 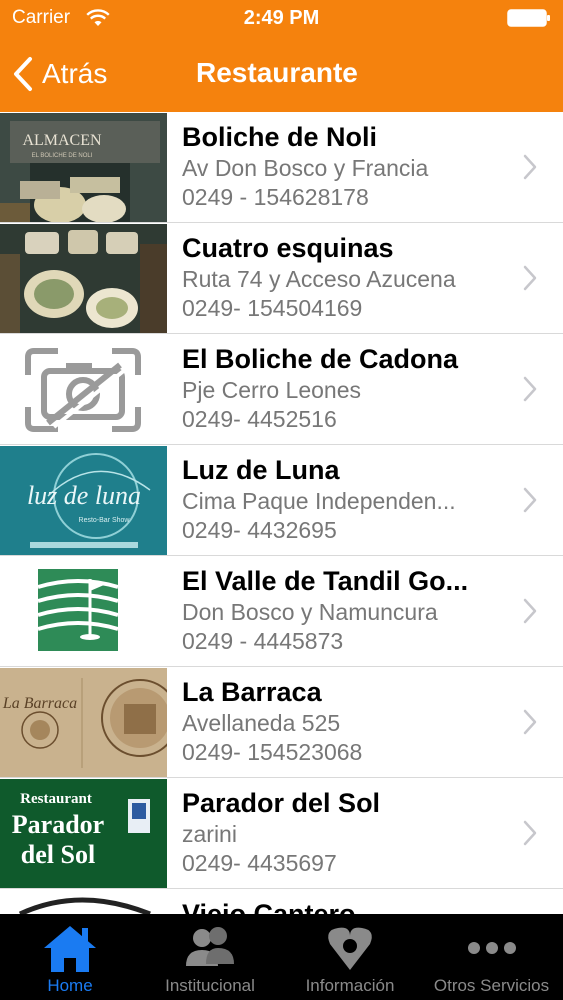 What do you see at coordinates (491, 957) in the screenshot?
I see `tab-otros-servicios: Otros Servicios` at bounding box center [491, 957].